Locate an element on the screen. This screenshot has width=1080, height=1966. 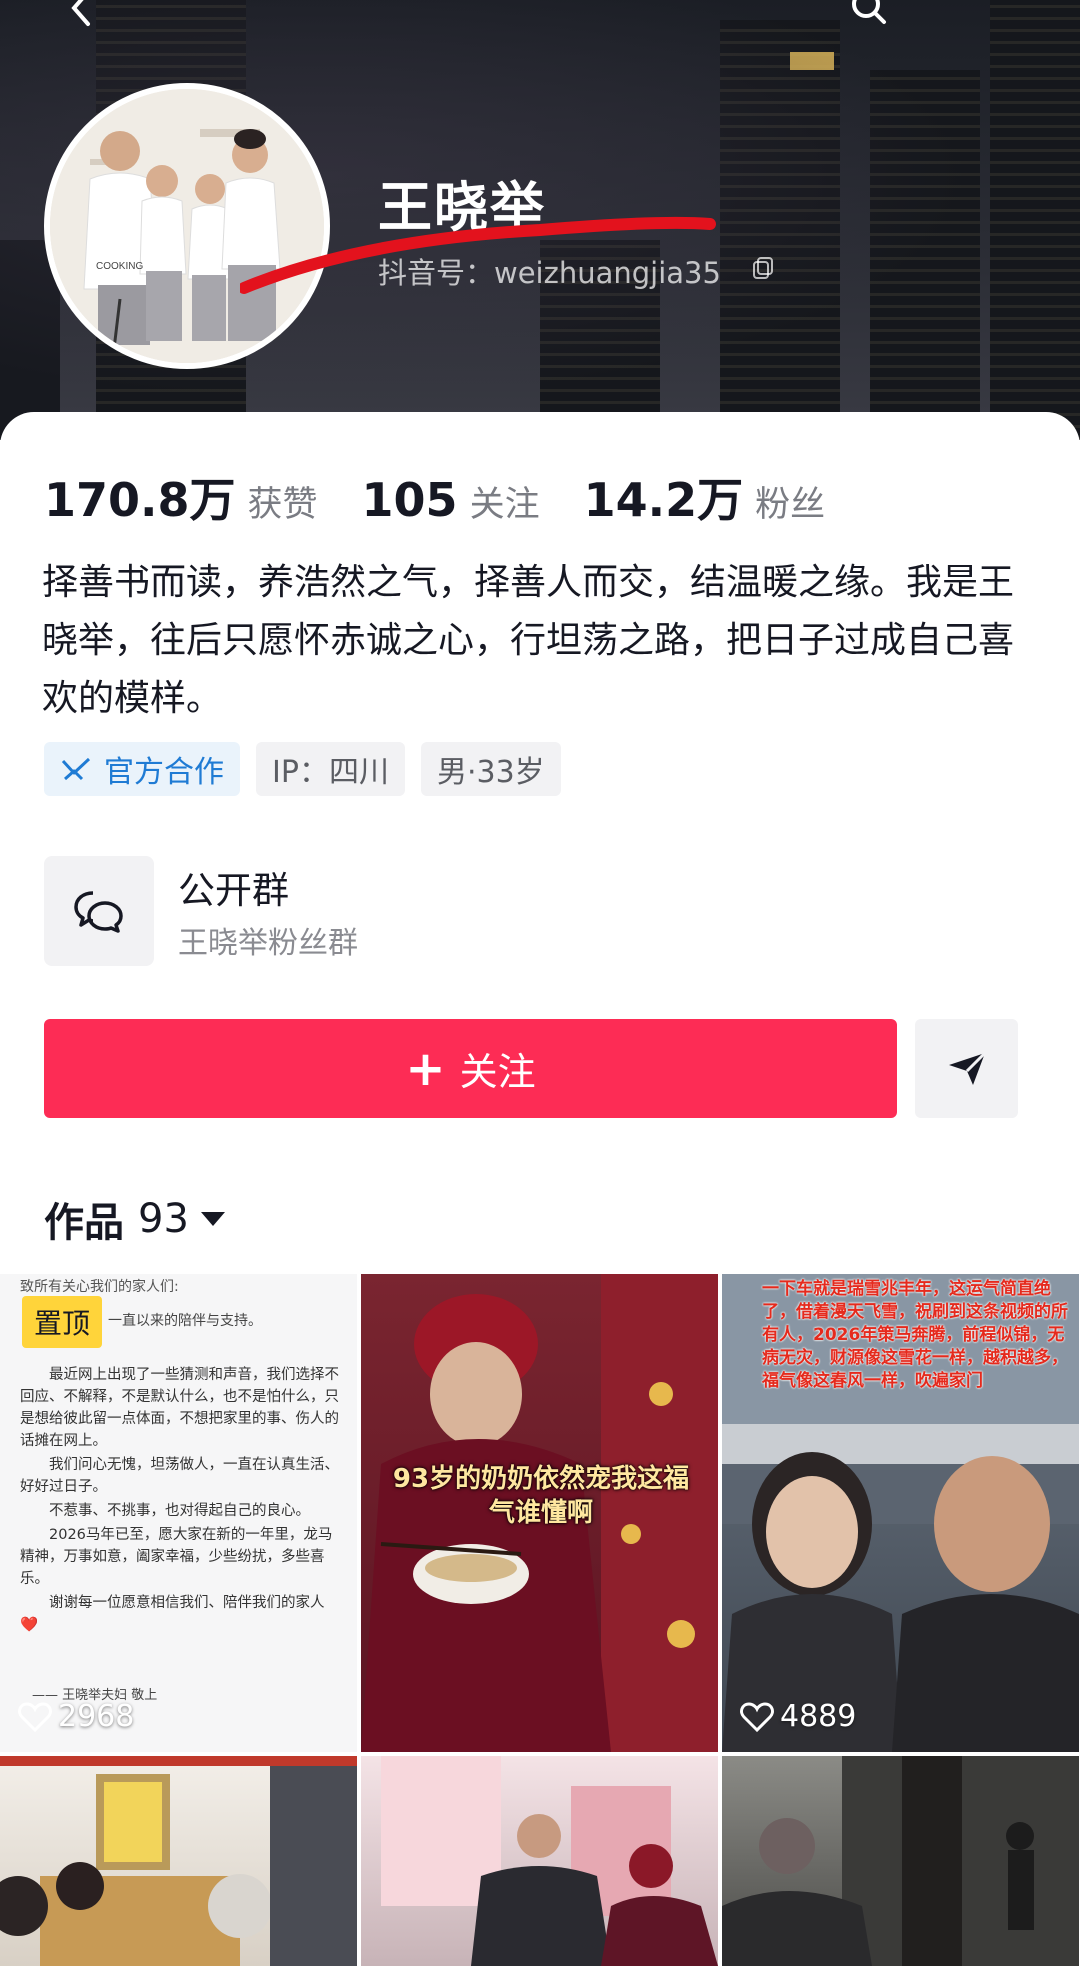
share-button is located at coordinates (966, 1068).